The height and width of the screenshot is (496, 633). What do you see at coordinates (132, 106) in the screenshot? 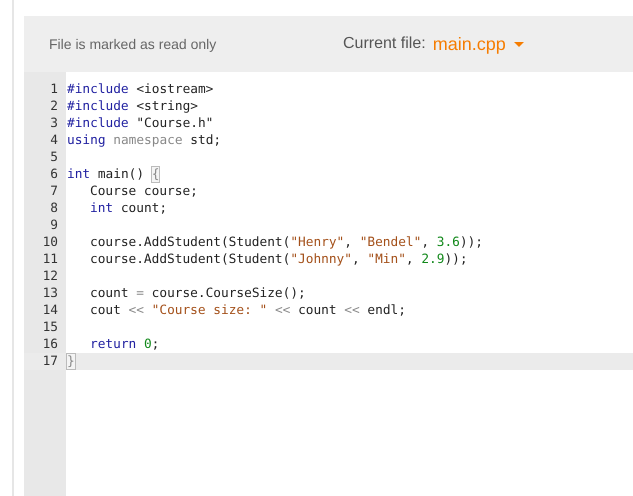
I see `code-line: #include <string>` at bounding box center [132, 106].